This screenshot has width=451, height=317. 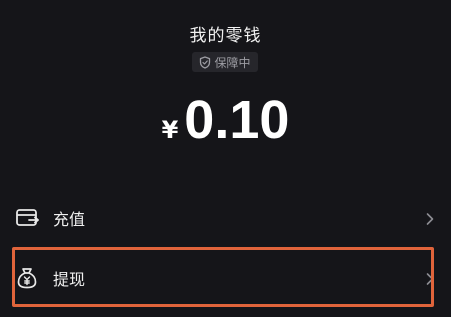 What do you see at coordinates (27, 278) in the screenshot?
I see `money-bag-icon` at bounding box center [27, 278].